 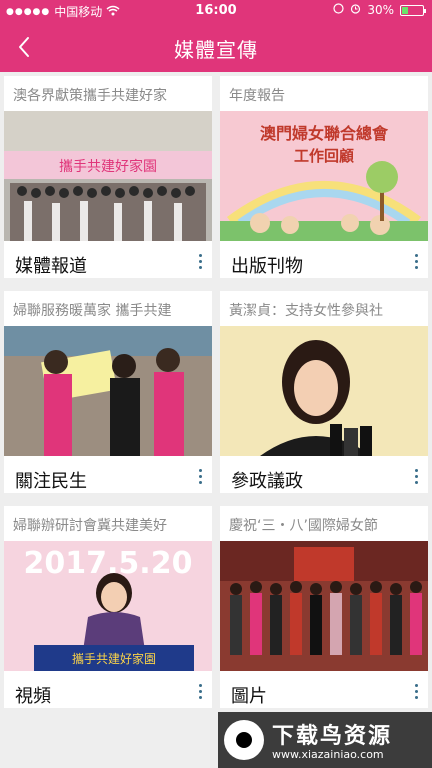 I want to click on card-caption: 澳各界獻策攜手共建好家, so click(x=90, y=96).